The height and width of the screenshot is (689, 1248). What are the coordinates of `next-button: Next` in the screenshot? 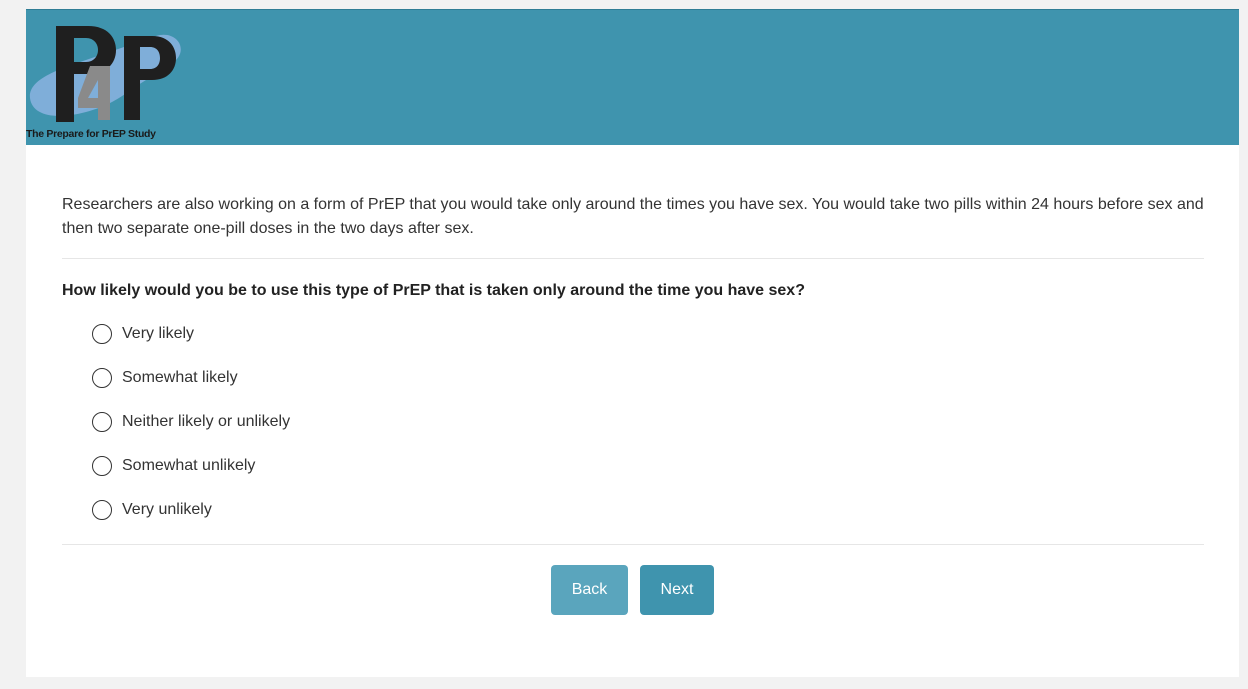 It's located at (677, 590).